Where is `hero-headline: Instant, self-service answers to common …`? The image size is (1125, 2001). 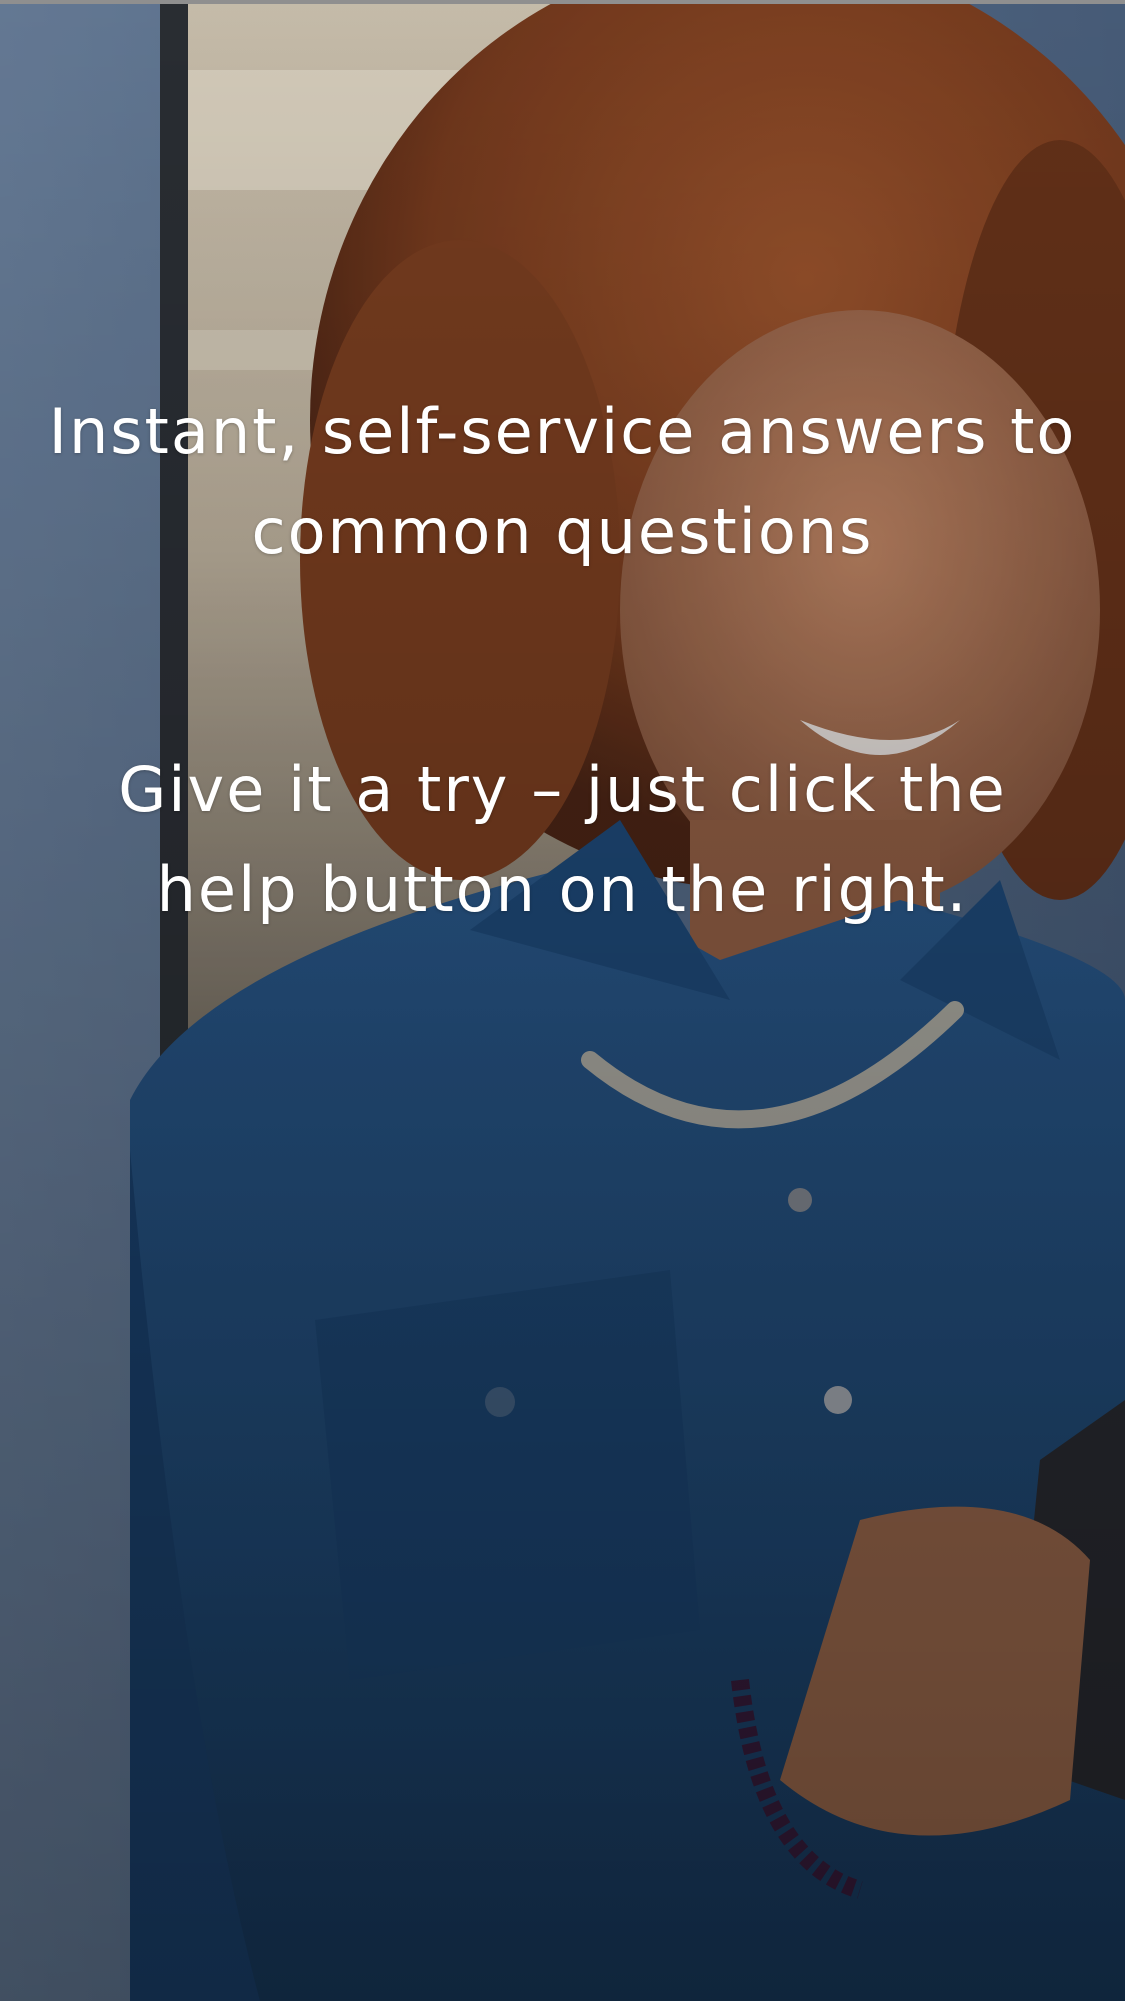
hero-headline: Instant, self-service answers to common … is located at coordinates (562, 481).